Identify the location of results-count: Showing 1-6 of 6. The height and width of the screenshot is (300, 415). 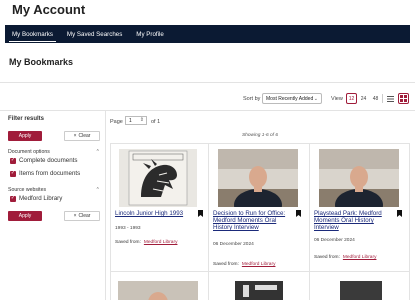
(259, 135).